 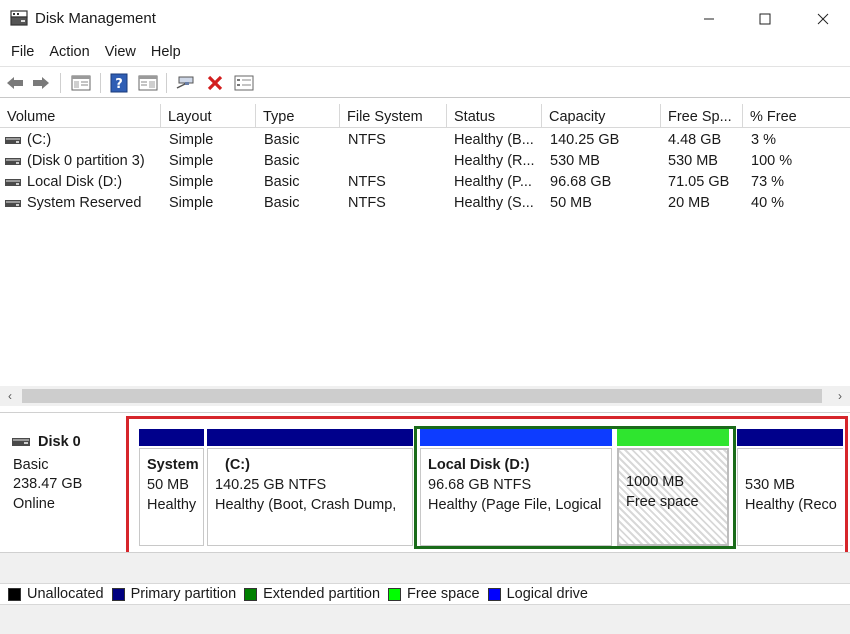 I want to click on disk-status: Online, so click(x=34, y=504).